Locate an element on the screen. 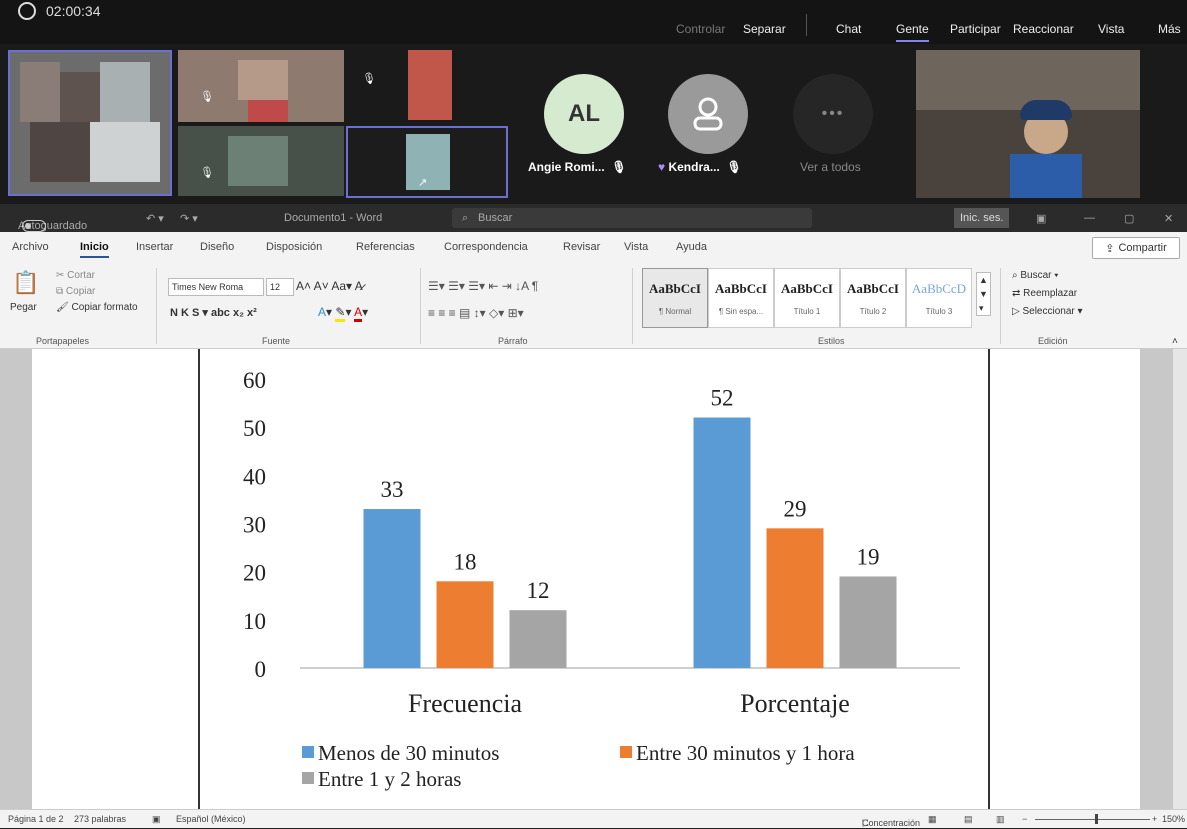 Image resolution: width=1187 pixels, height=829 pixels. tab-inicio: Inicio is located at coordinates (94, 249).